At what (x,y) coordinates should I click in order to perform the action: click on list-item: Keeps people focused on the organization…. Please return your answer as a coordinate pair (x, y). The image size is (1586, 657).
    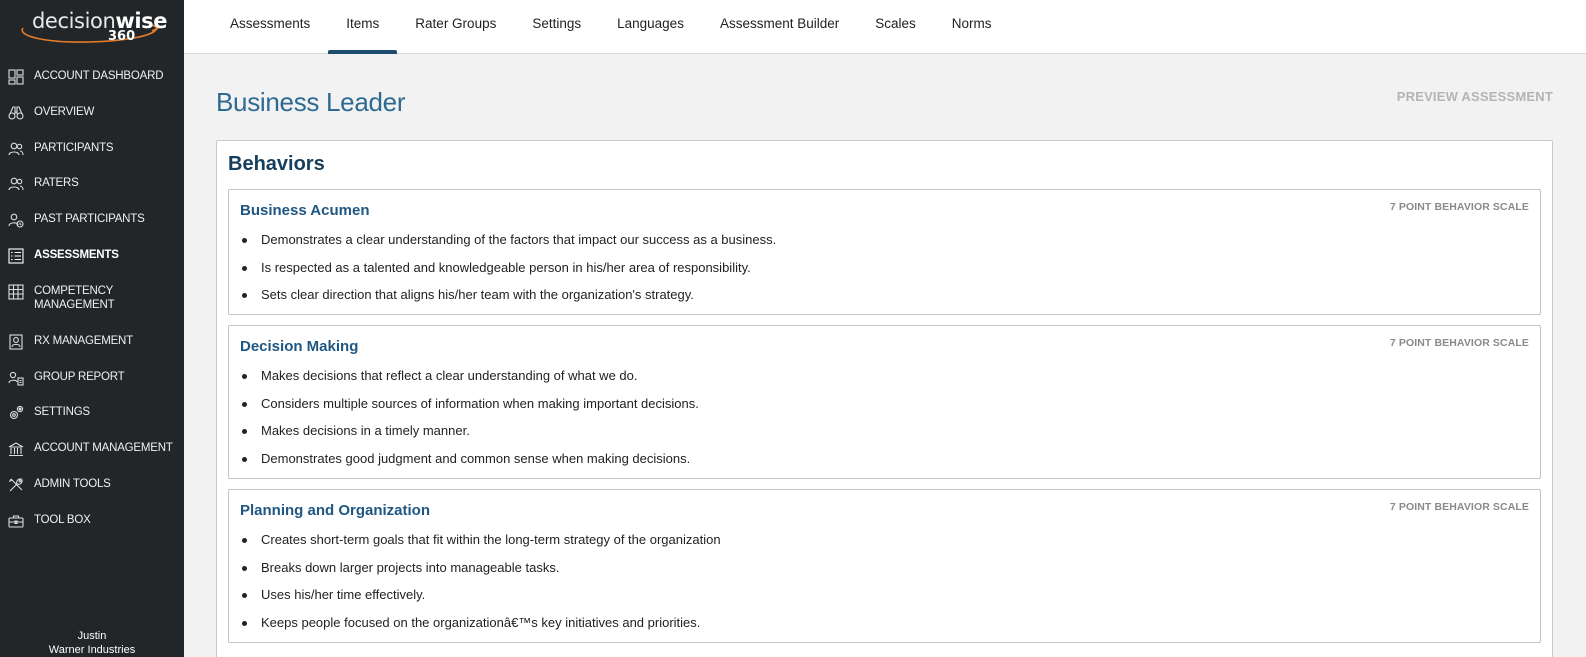
    Looking at the image, I should click on (481, 629).